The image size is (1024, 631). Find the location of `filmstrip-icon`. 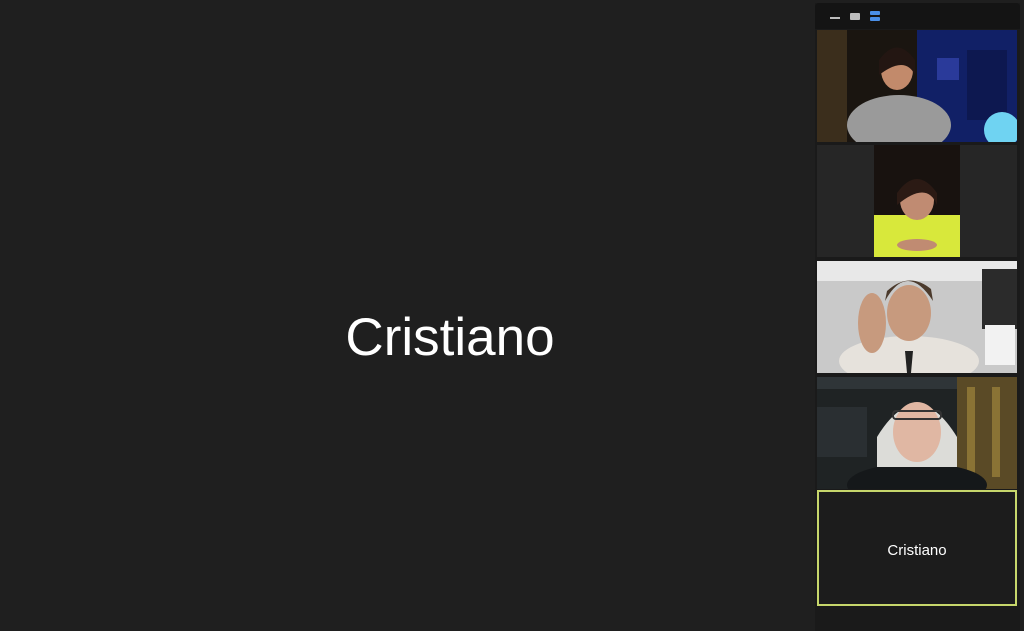

filmstrip-icon is located at coordinates (855, 16).